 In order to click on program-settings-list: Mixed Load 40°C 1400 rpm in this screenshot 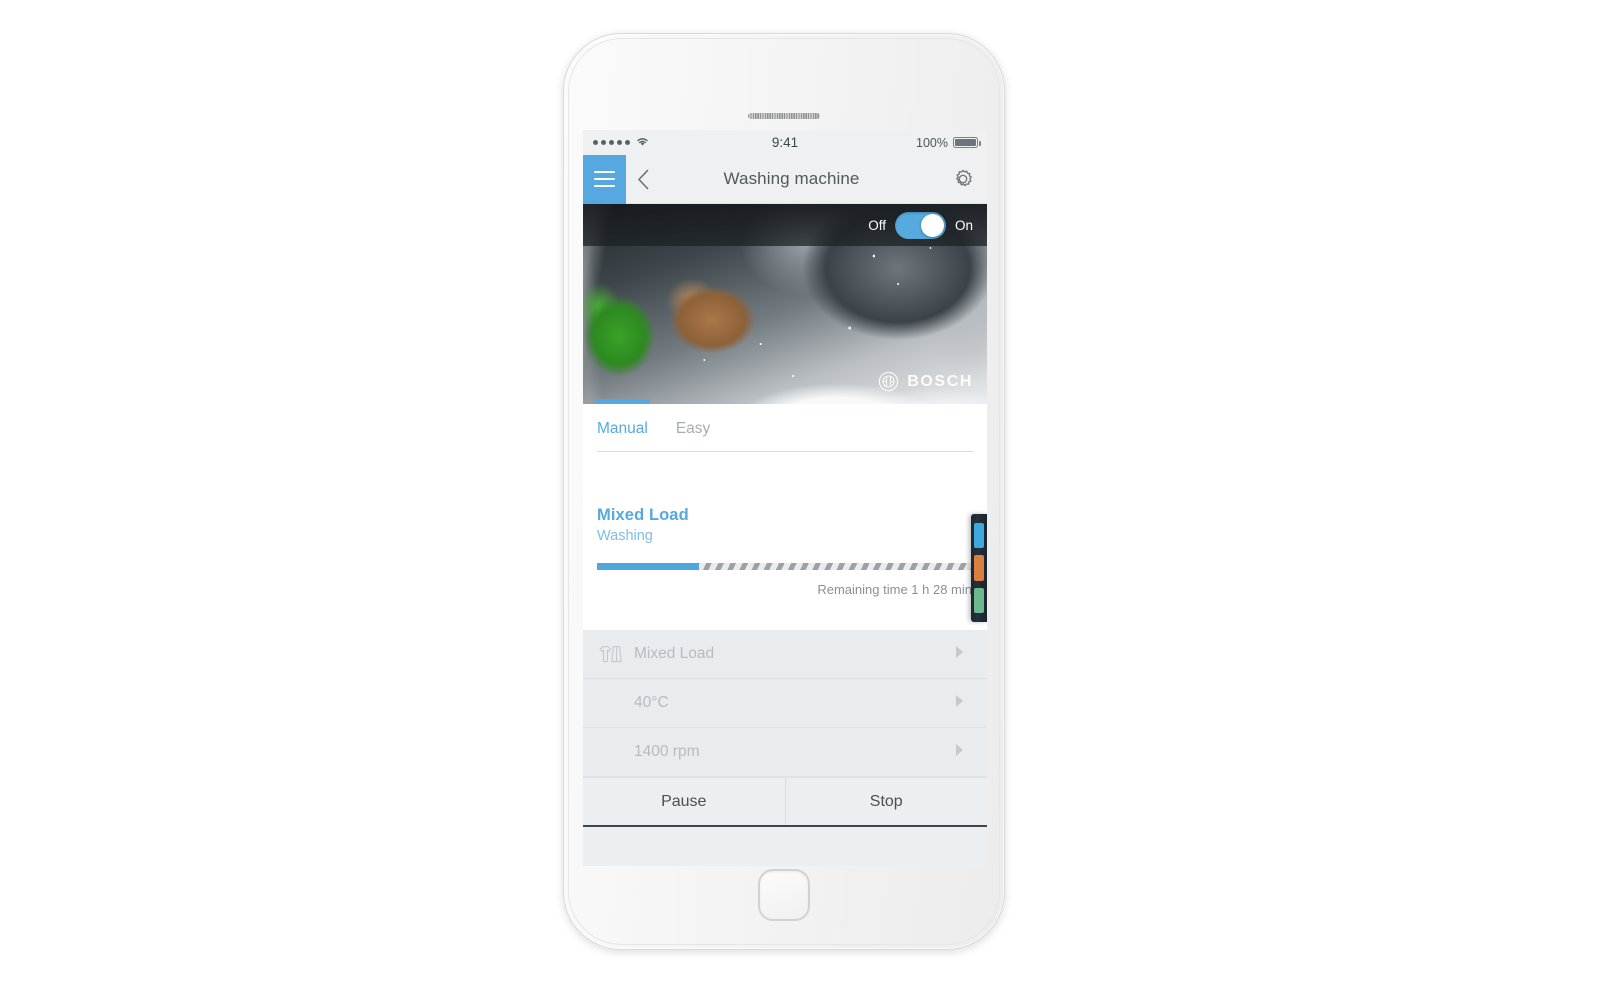, I will do `click(785, 703)`.